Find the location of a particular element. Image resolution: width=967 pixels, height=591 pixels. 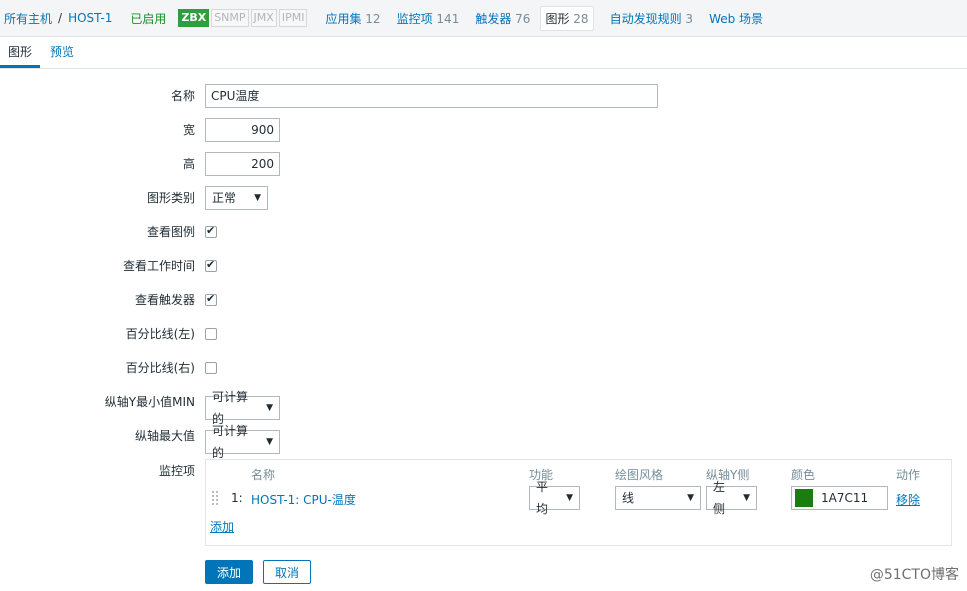

form-row-name: 名称 CPU温度 is located at coordinates (483, 97).